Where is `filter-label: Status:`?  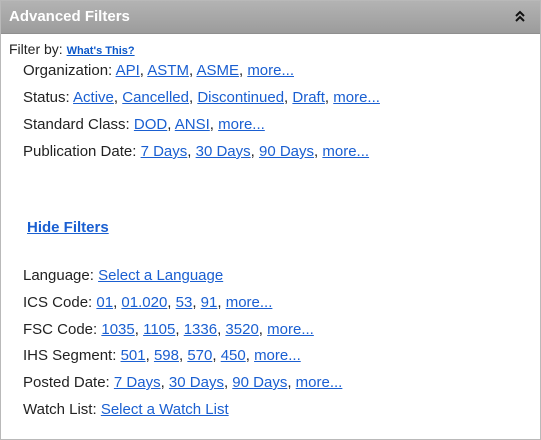 filter-label: Status: is located at coordinates (46, 97).